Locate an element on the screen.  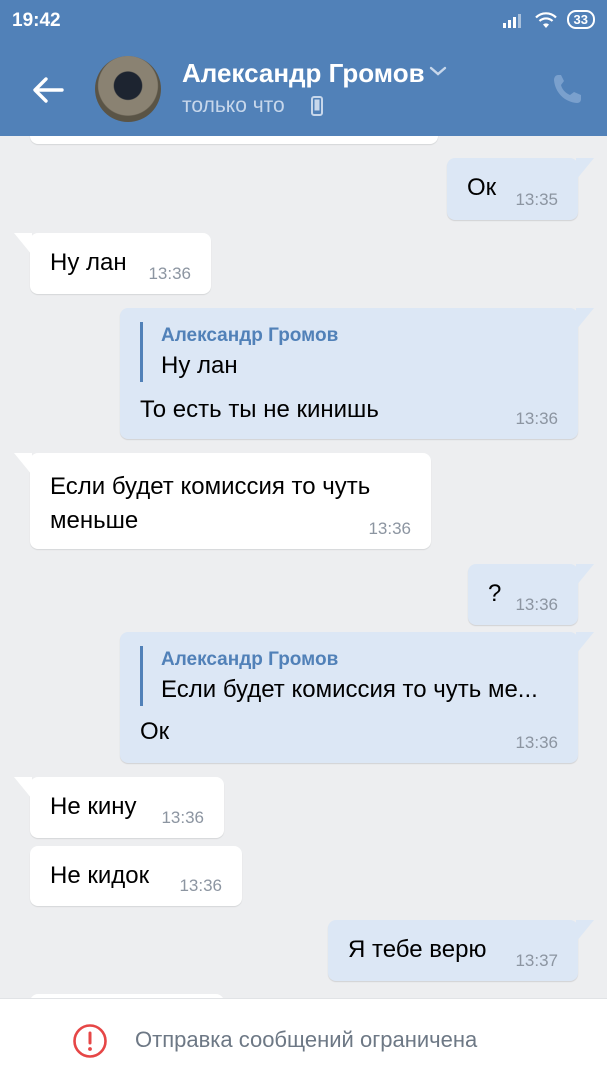
message-time: 13:37 is located at coordinates (536, 960).